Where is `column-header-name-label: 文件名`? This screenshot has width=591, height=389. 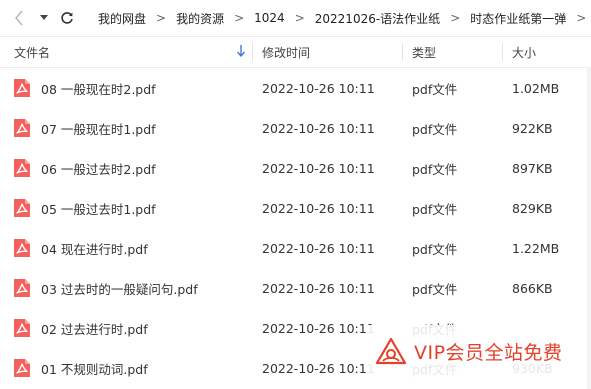
column-header-name-label: 文件名 is located at coordinates (32, 52).